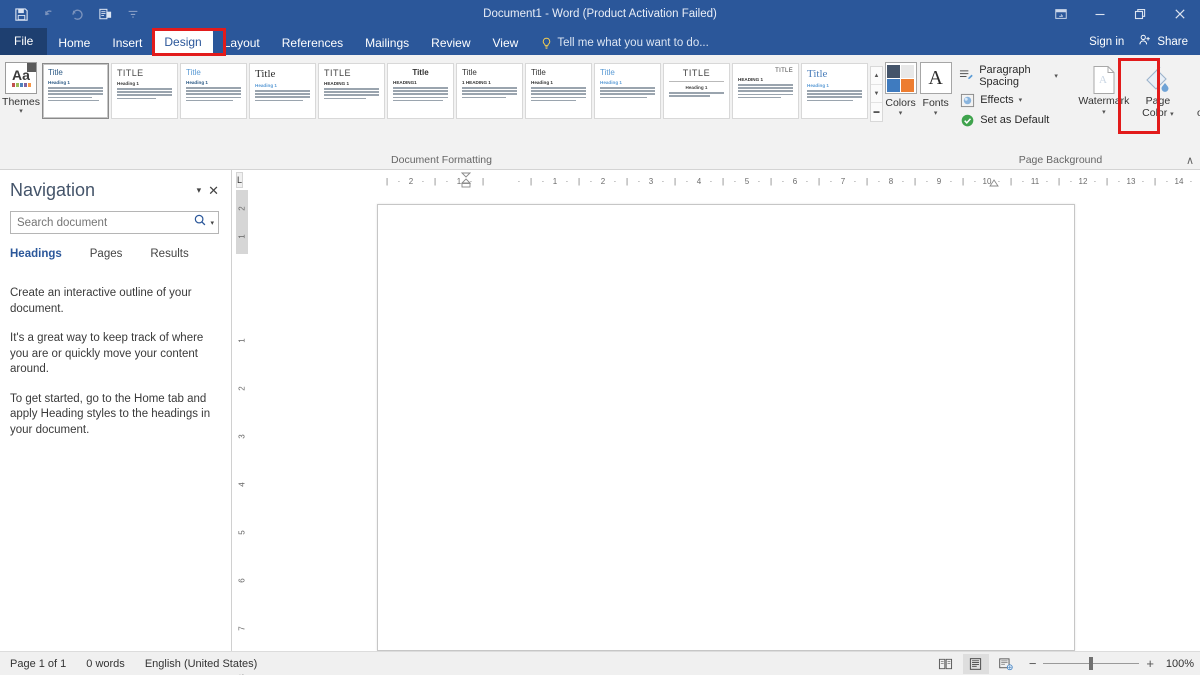 The image size is (1200, 675). What do you see at coordinates (1061, 14) in the screenshot?
I see `ribbon-display-options-icon` at bounding box center [1061, 14].